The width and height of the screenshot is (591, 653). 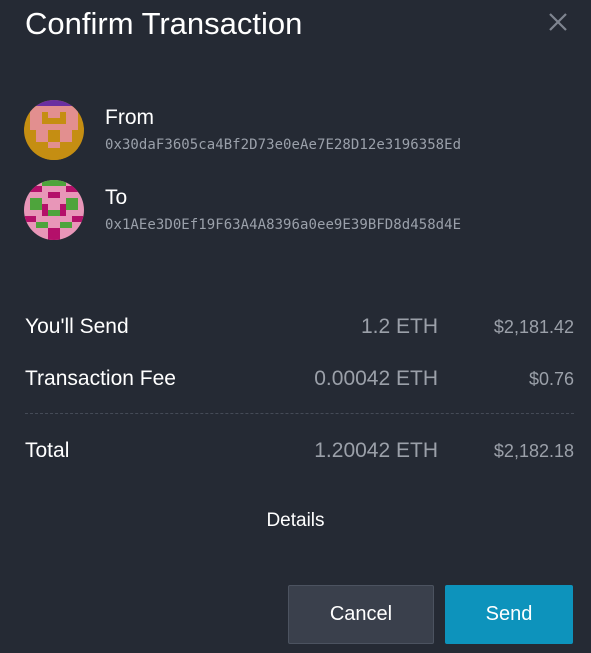 What do you see at coordinates (77, 326) in the screenshot?
I see `send-label: You'll Send` at bounding box center [77, 326].